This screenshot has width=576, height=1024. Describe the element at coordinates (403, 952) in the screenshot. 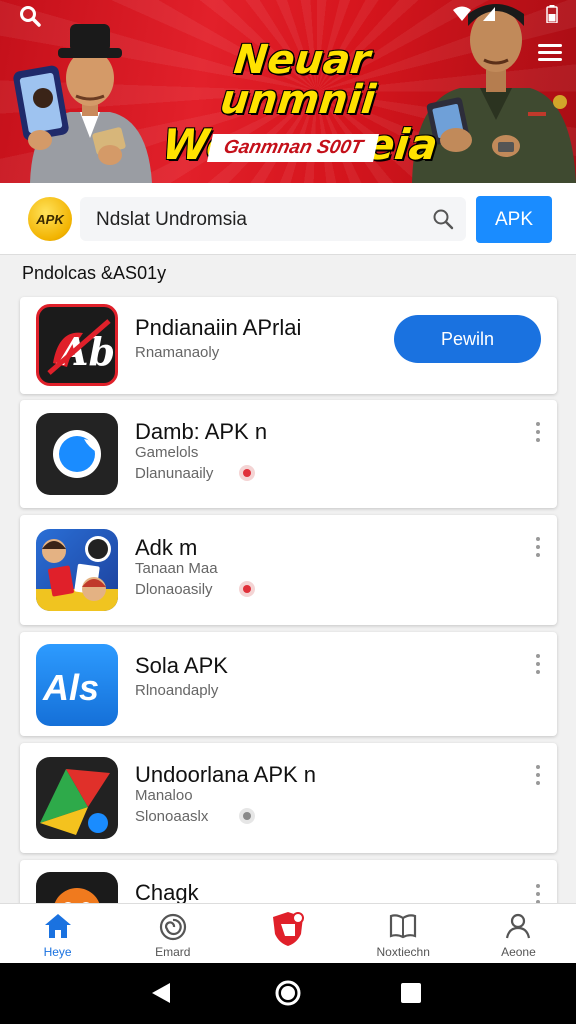

I see `nav-noxtiechn-label: Noxtiechn` at that location.